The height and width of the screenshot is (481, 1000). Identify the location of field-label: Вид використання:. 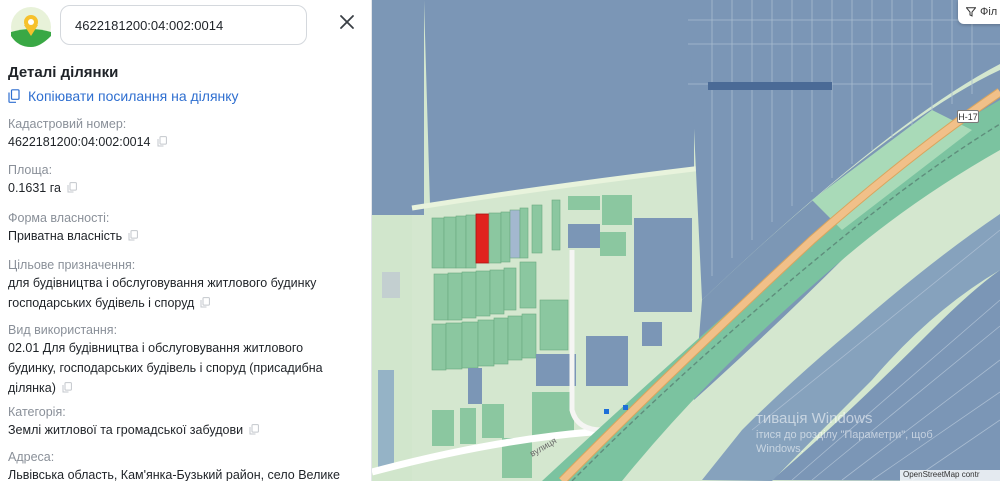
(63, 330).